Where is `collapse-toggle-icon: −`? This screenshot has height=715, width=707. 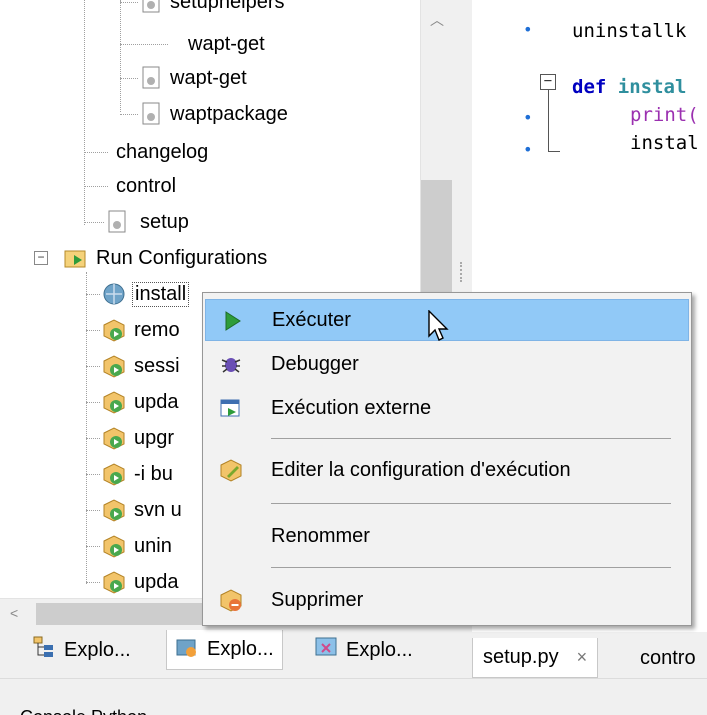
collapse-toggle-icon: − is located at coordinates (41, 258).